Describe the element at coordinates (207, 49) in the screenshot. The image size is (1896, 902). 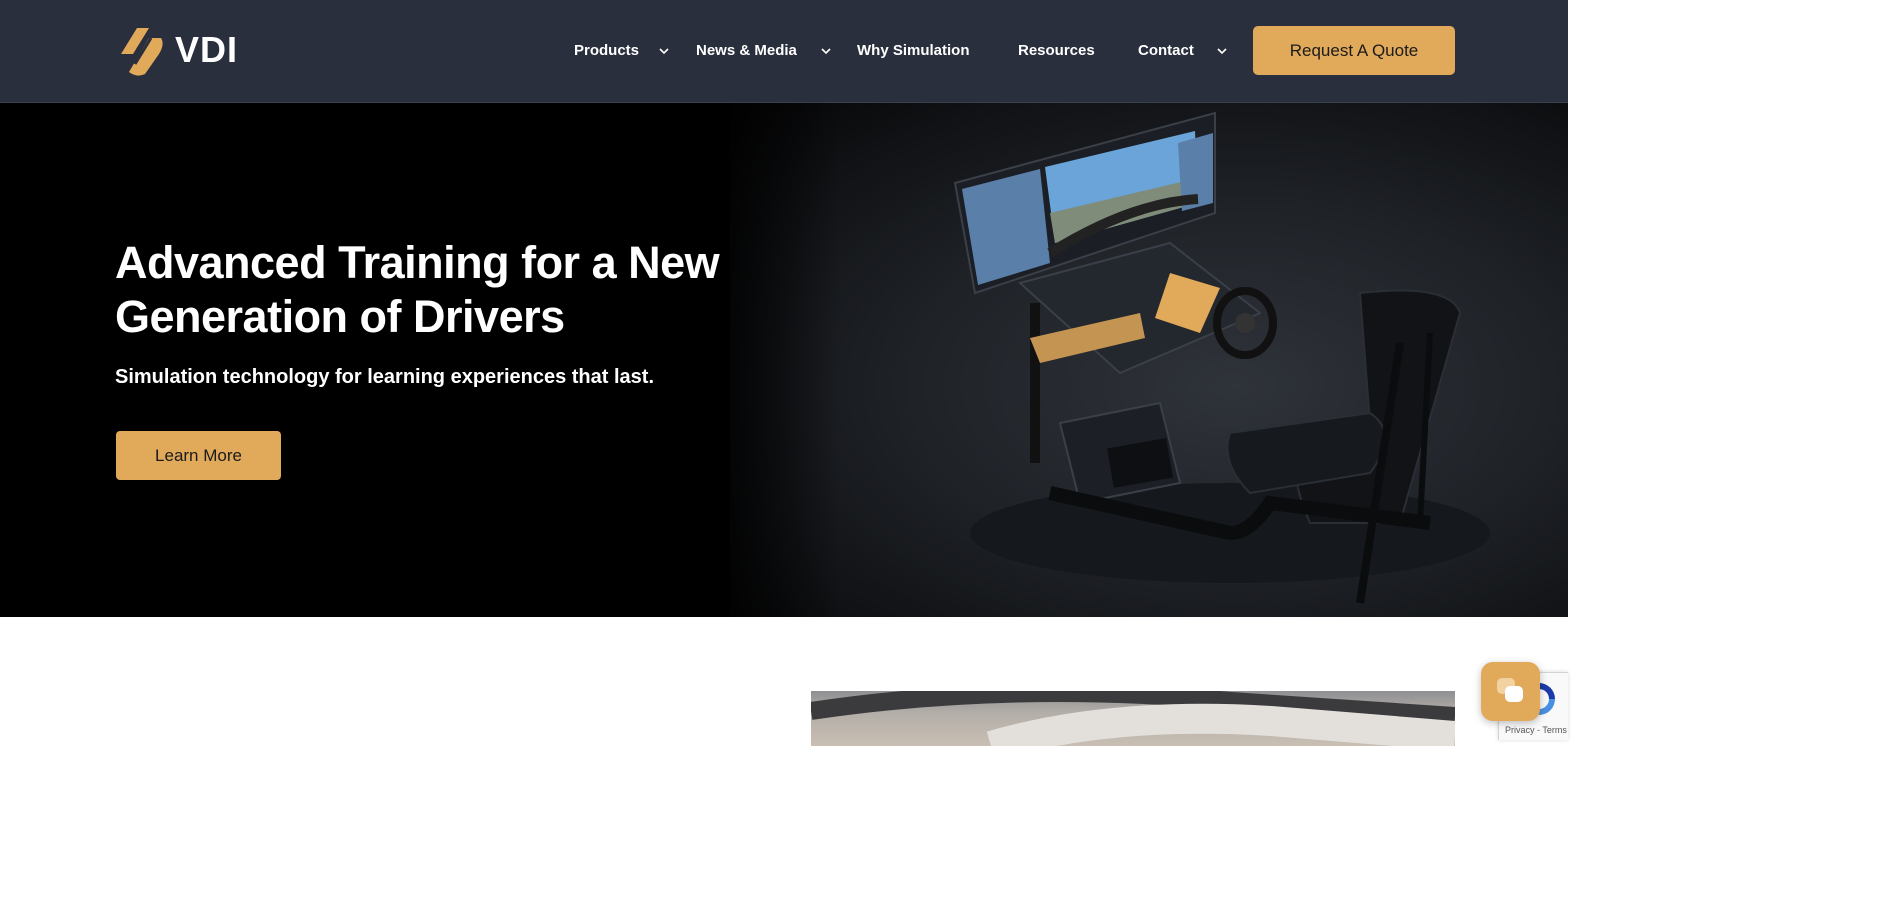
I see `logo-text: VDI` at that location.